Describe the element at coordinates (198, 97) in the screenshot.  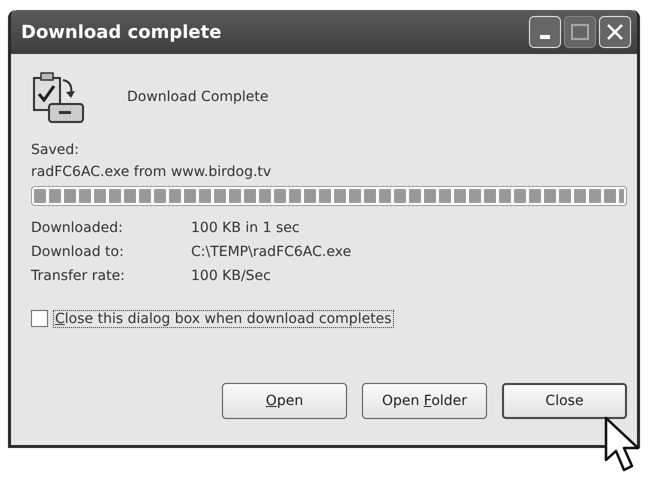
I see `status-heading: Download Complete` at that location.